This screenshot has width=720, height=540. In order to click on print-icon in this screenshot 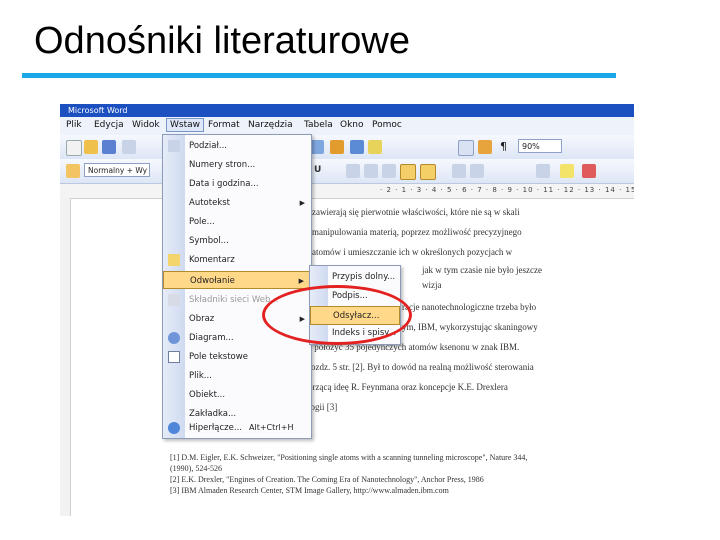, I will do `click(129, 147)`.